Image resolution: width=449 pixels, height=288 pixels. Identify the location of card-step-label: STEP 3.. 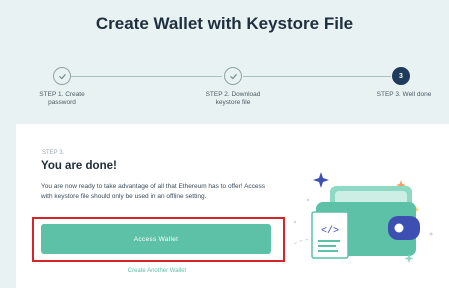
(53, 153).